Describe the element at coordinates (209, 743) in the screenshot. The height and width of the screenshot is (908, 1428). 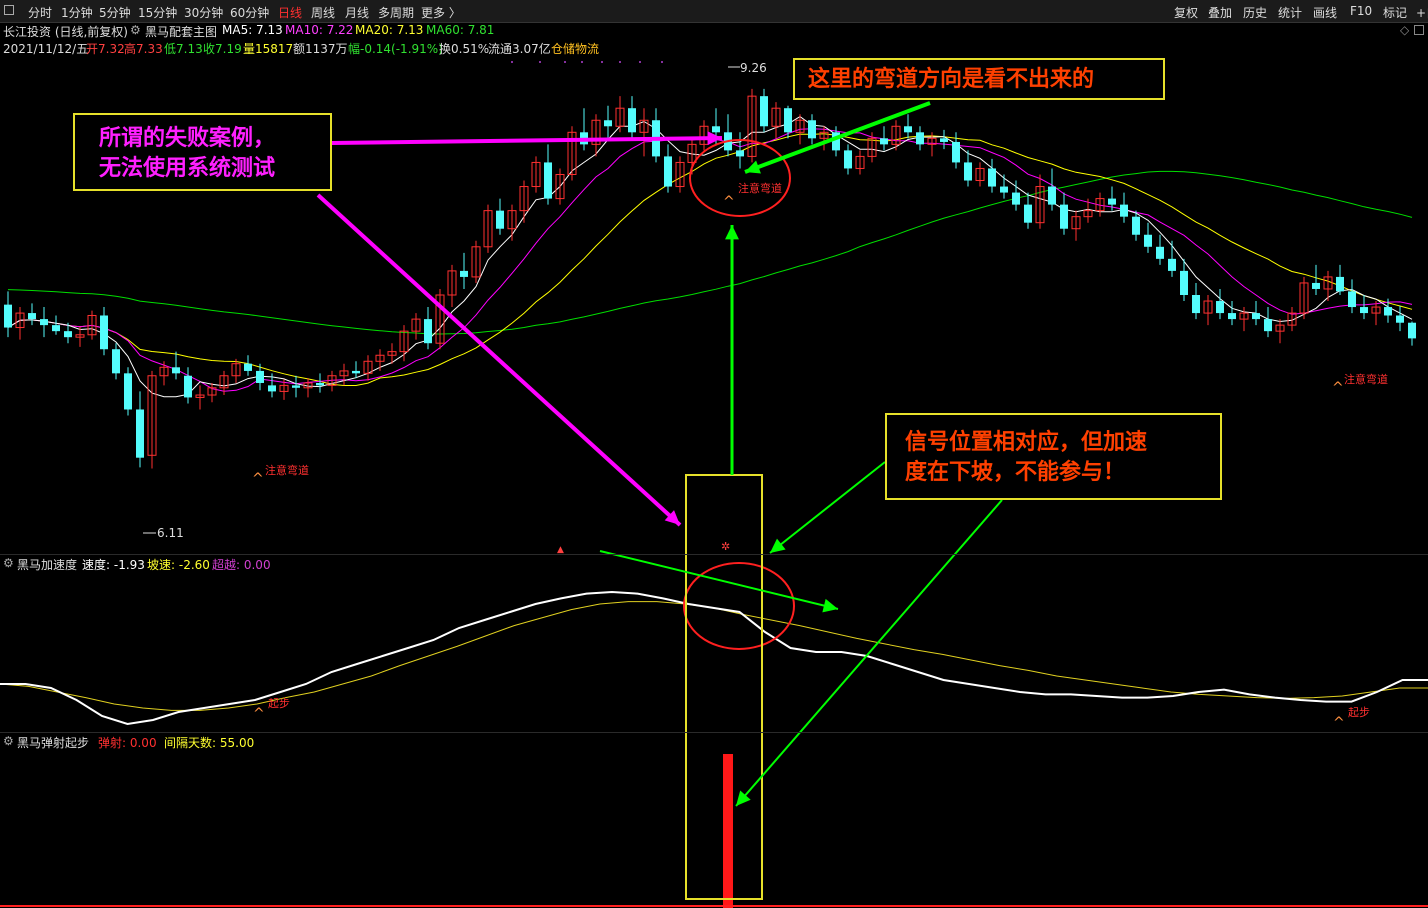
I see `interval-readout: 间隔天数: 55.00` at that location.